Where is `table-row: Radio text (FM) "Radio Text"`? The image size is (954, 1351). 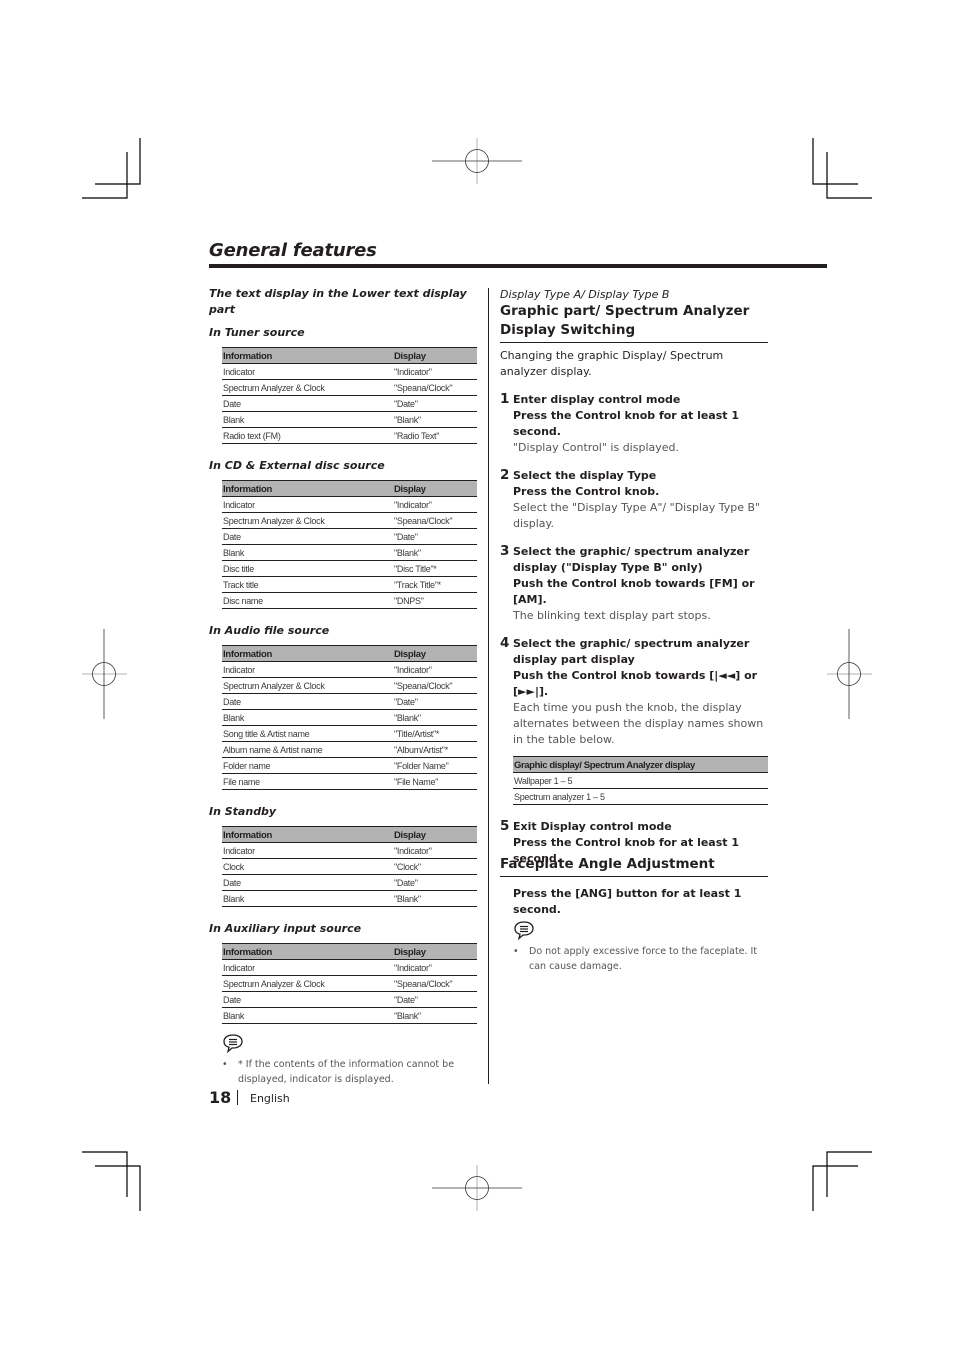
table-row: Radio text (FM) "Radio Text" is located at coordinates (349, 435).